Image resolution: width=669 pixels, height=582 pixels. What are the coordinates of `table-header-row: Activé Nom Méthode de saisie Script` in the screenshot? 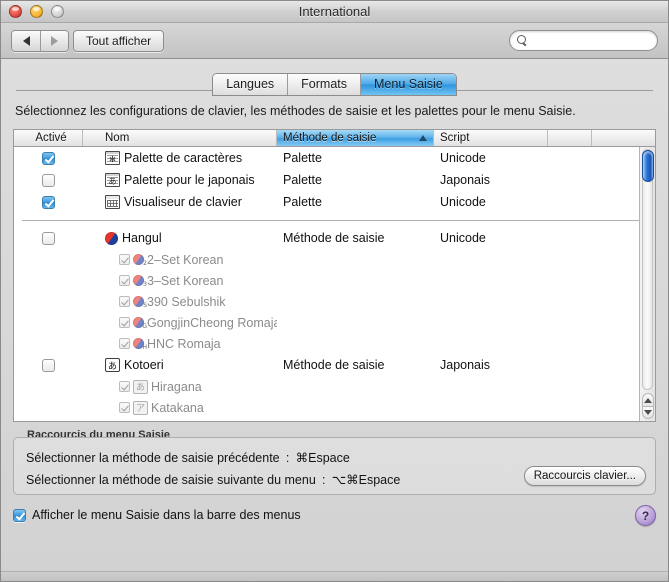 It's located at (334, 138).